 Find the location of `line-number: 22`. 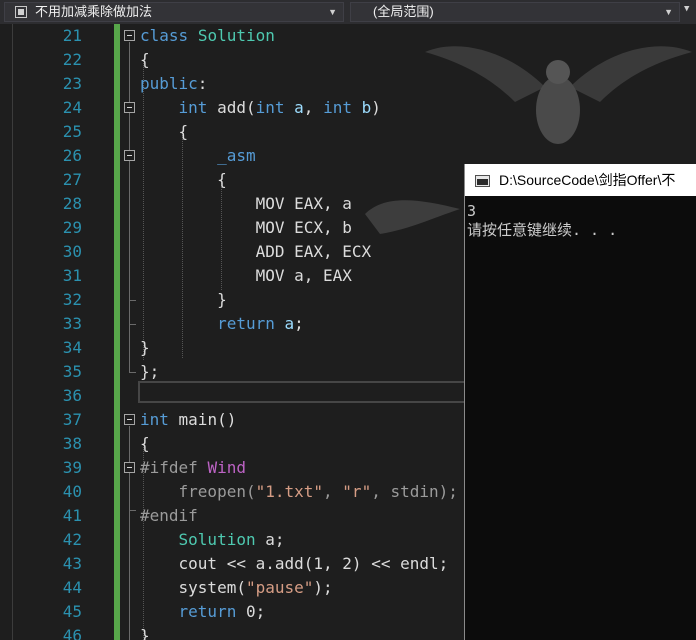

line-number: 22 is located at coordinates (72, 59).